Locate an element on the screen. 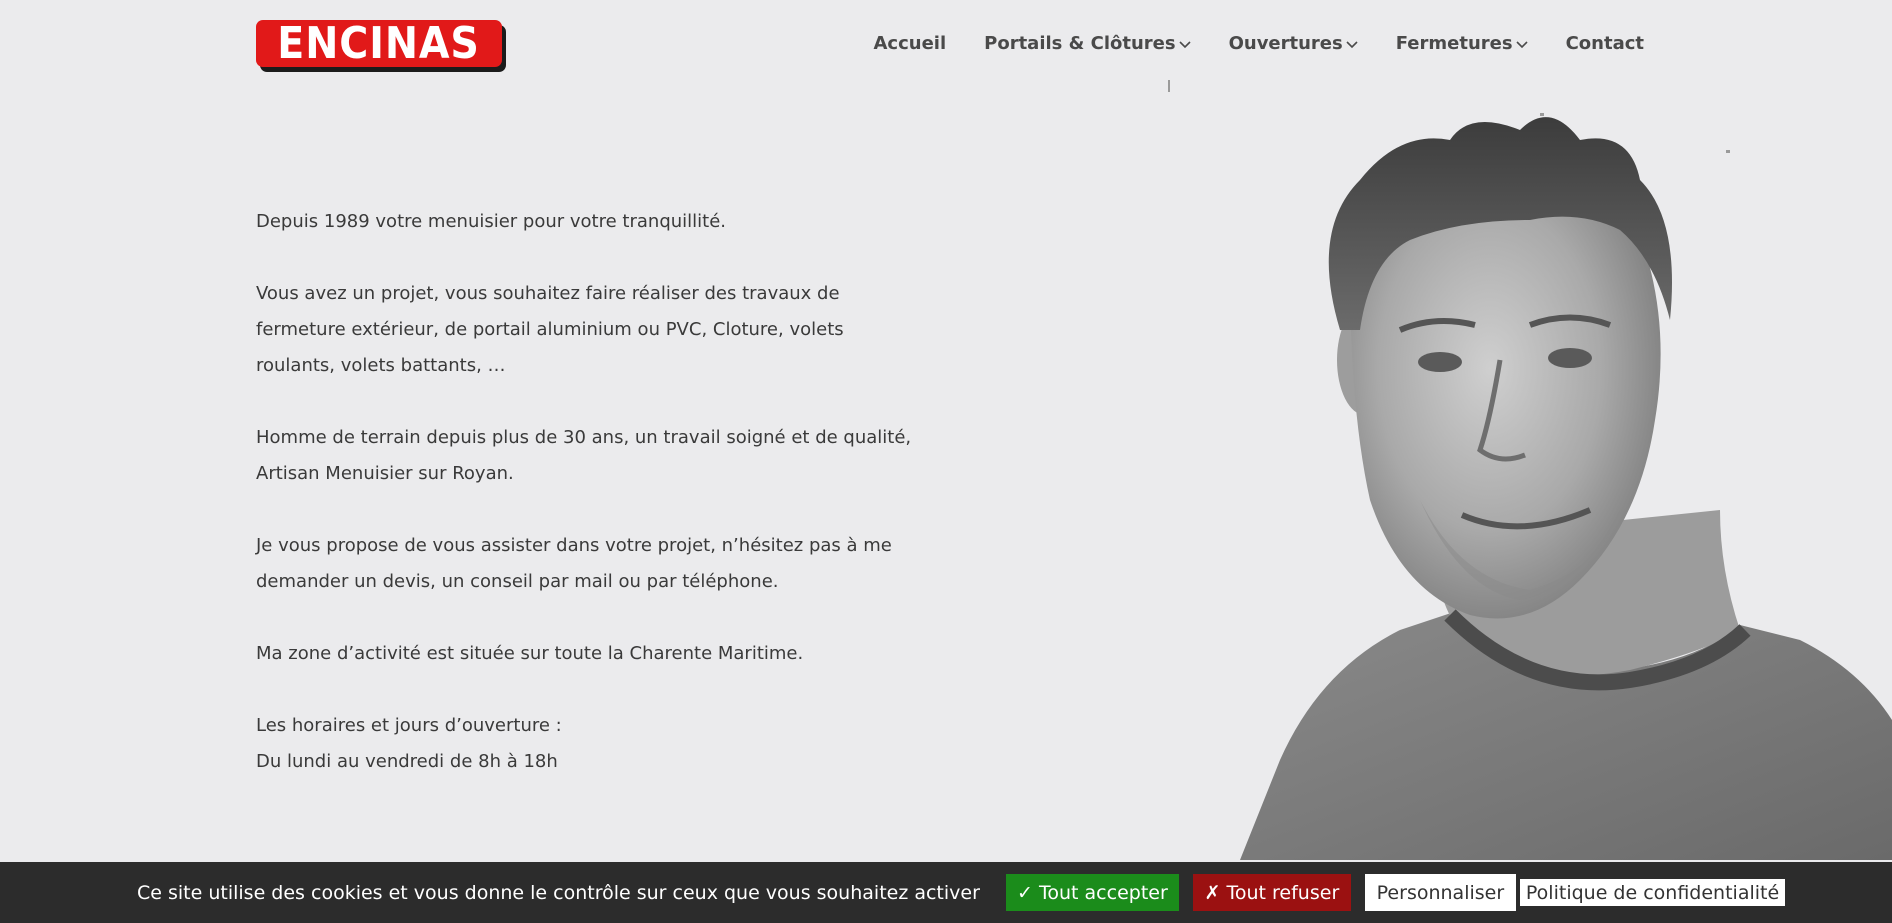 This screenshot has width=1892, height=923. encinas-logo: ENCINAS is located at coordinates (381, 46).